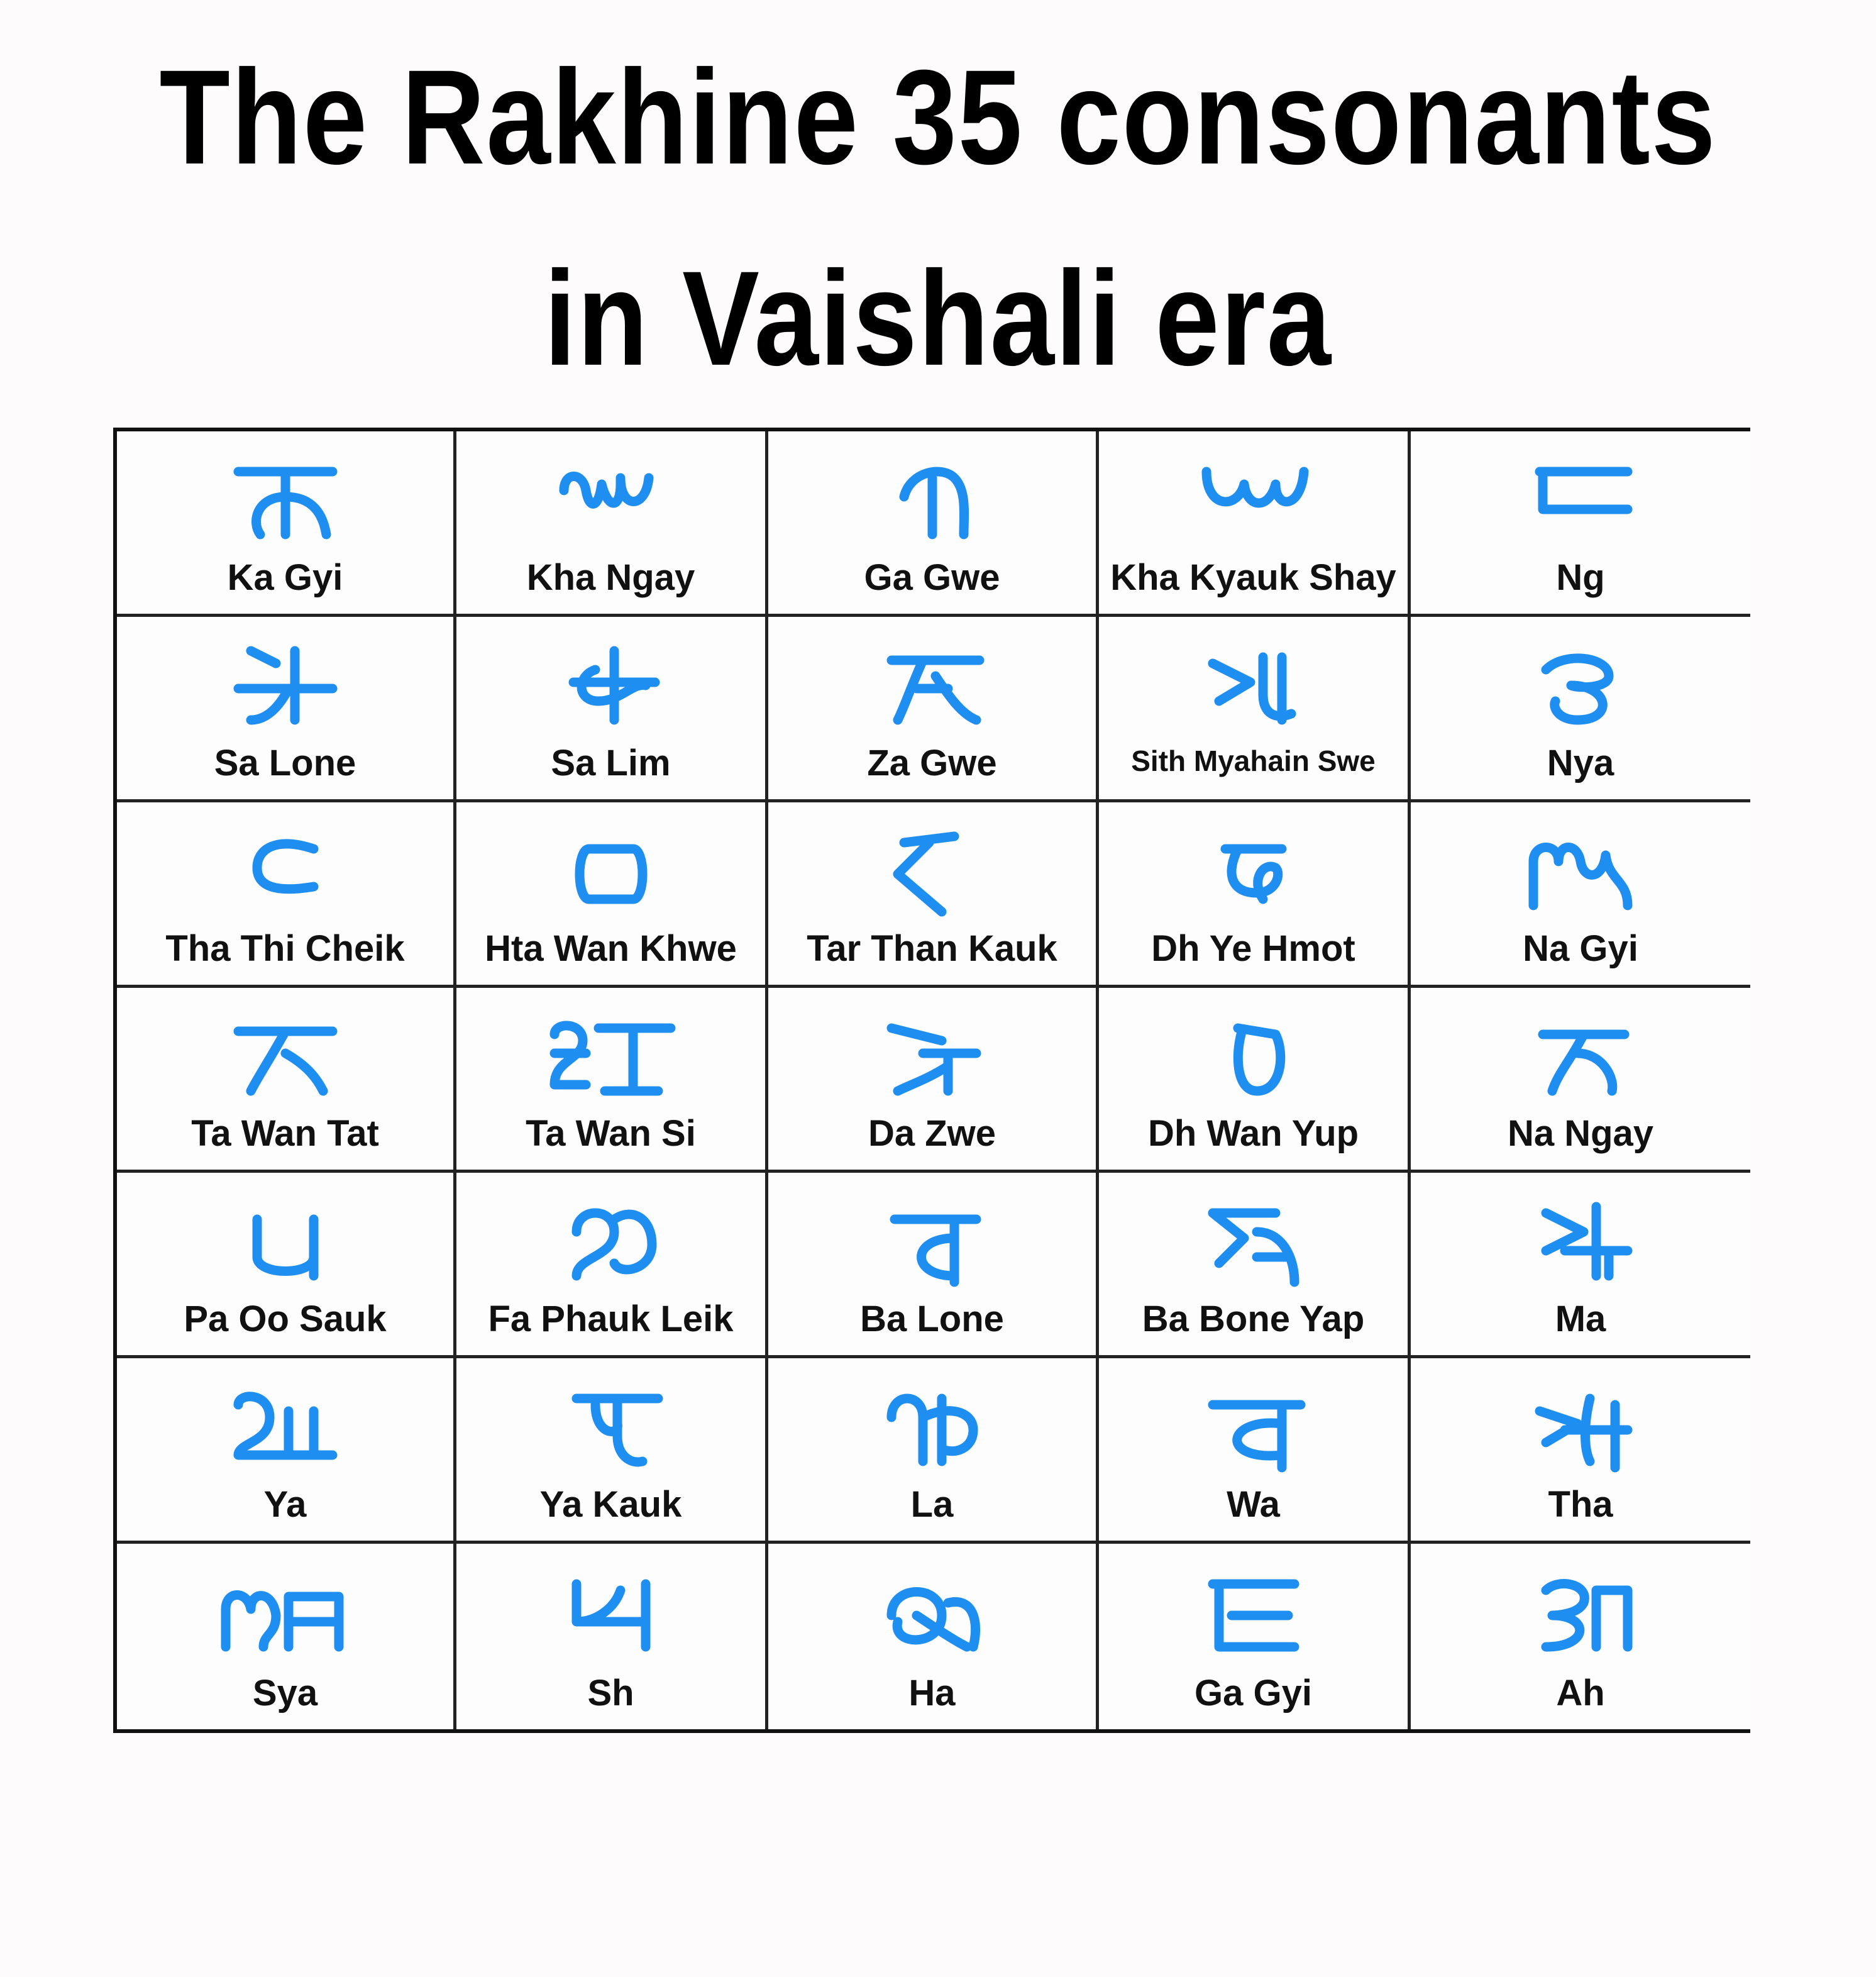 The image size is (1876, 1977). I want to click on consonant-label: Nya, so click(1580, 763).